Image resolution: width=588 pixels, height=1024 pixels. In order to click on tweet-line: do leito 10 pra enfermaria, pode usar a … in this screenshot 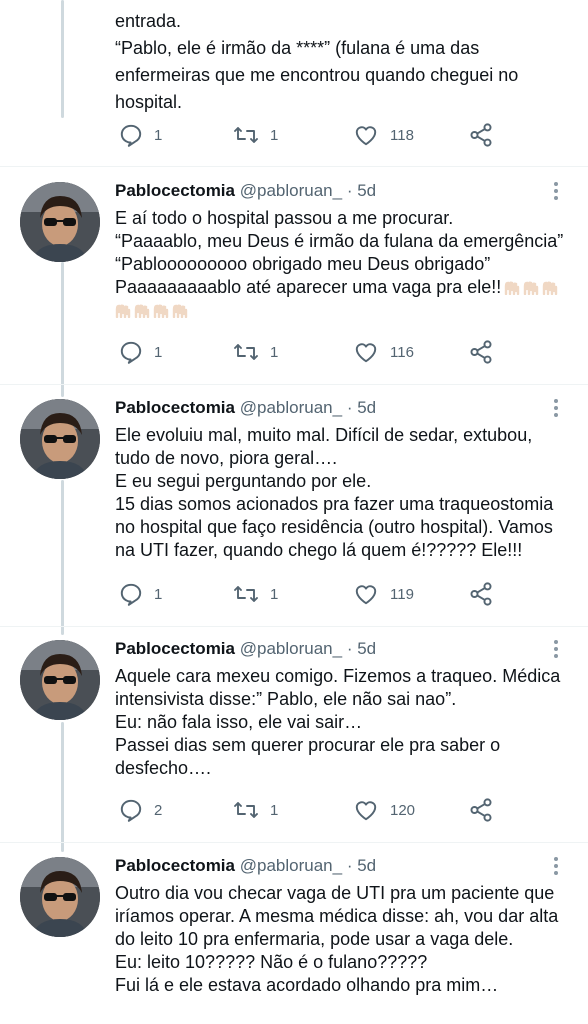, I will do `click(314, 939)`.